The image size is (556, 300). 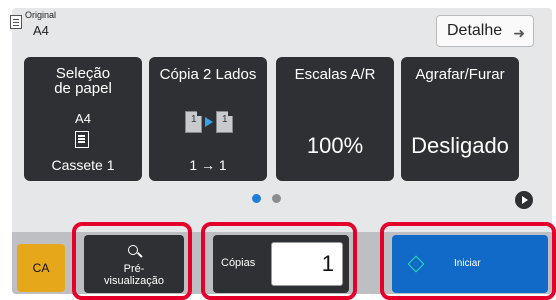 I want to click on tile-paper-select-title: Seleção de papel, so click(x=83, y=81).